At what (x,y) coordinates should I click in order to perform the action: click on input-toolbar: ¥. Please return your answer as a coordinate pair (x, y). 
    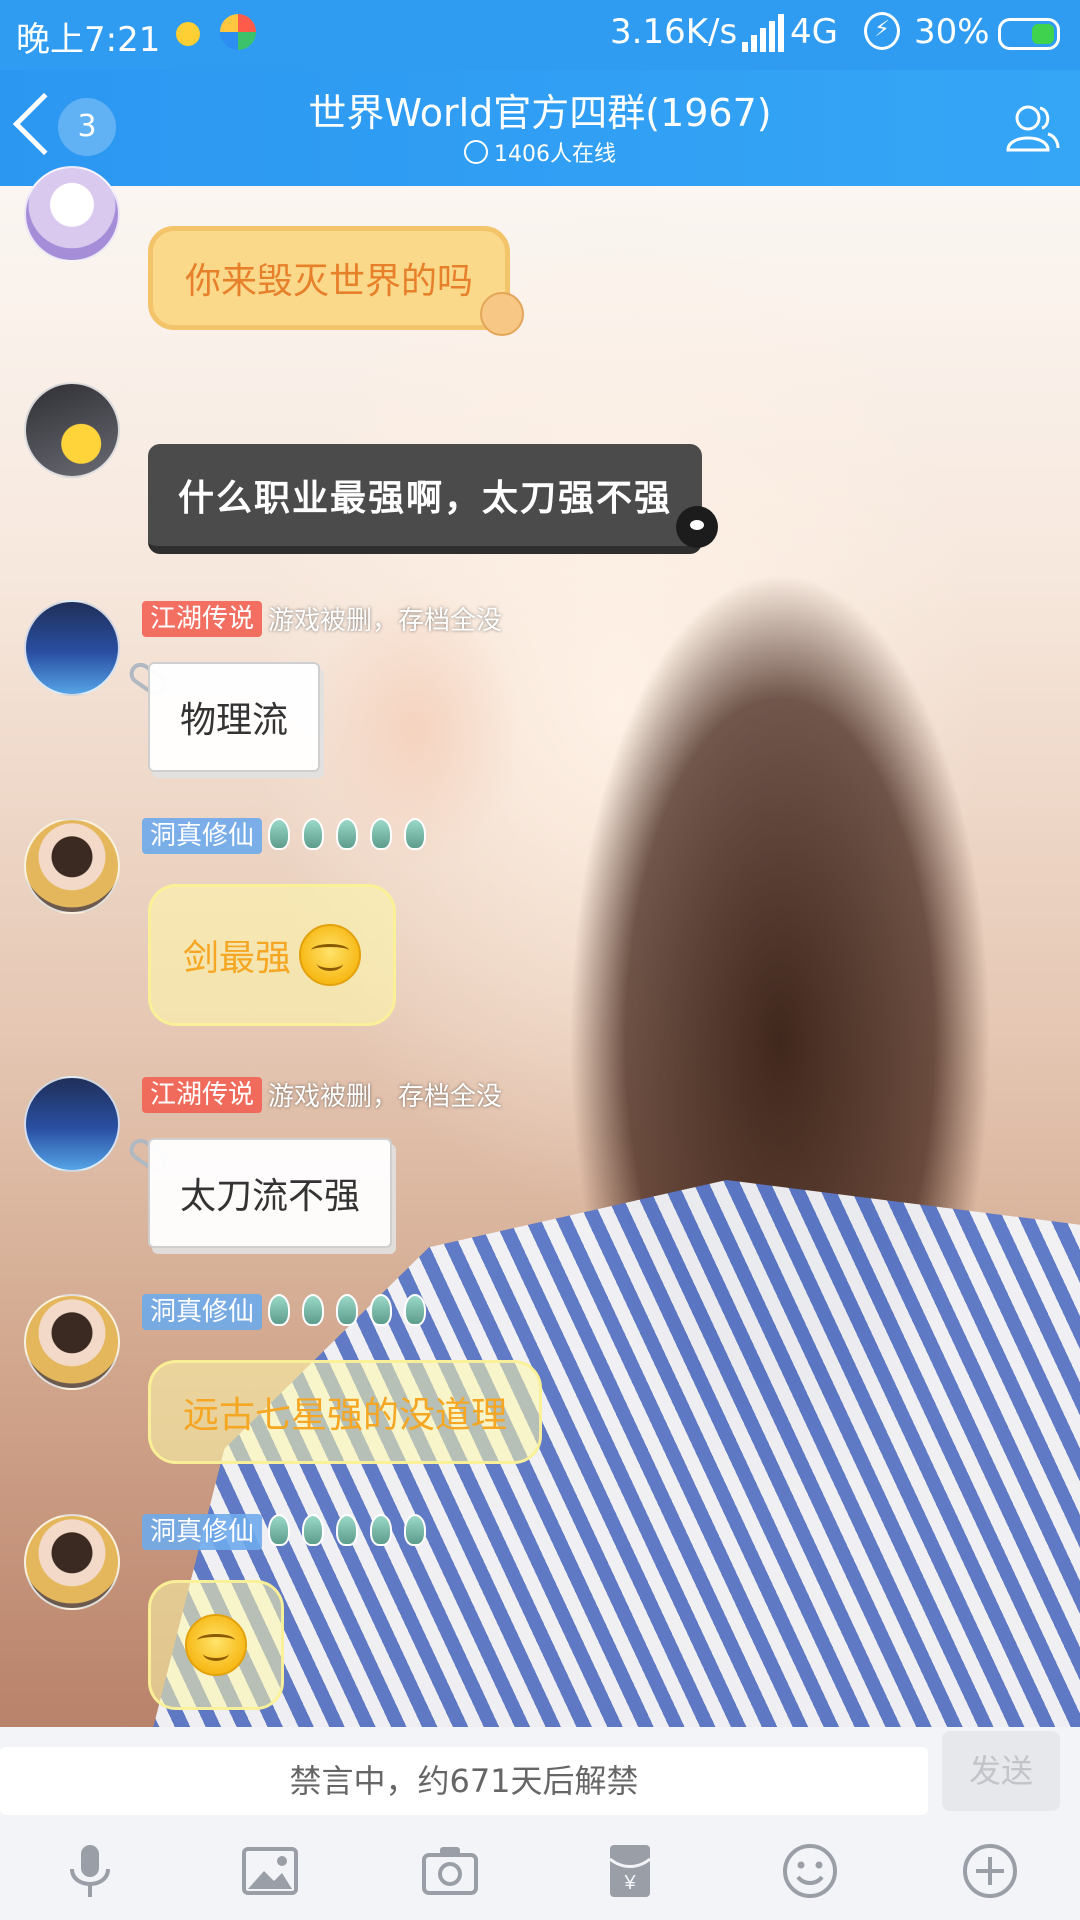
    Looking at the image, I should click on (540, 1876).